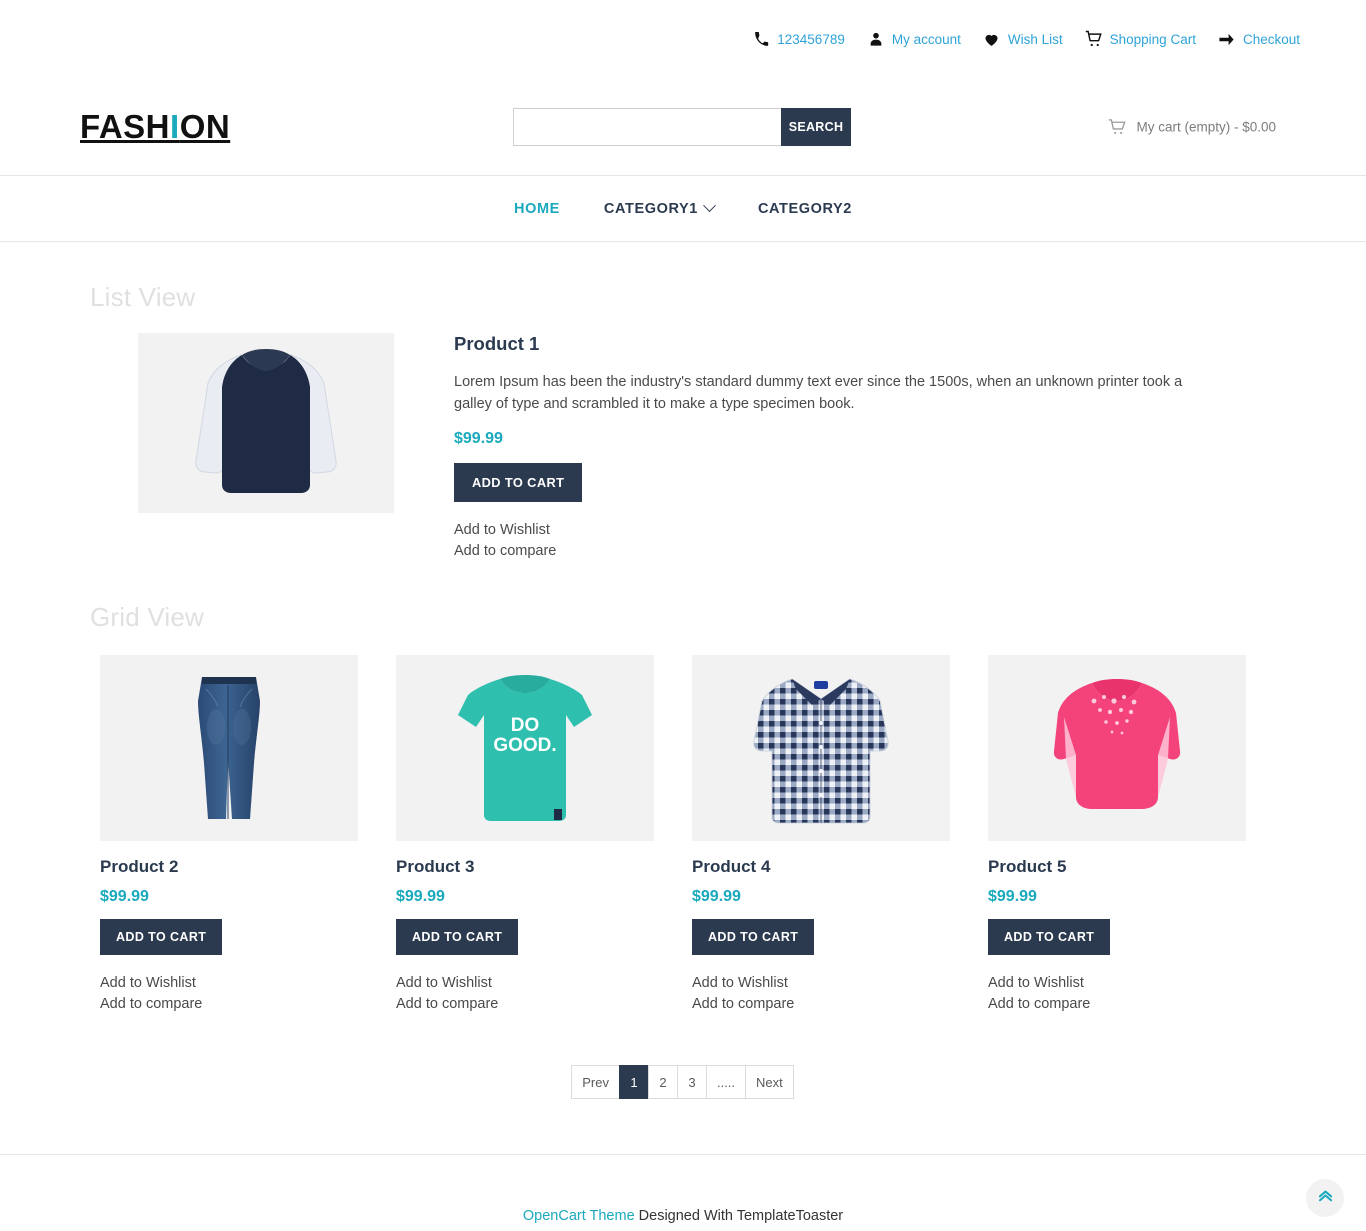 The width and height of the screenshot is (1366, 1231). I want to click on top-link-my-account: My account, so click(914, 39).